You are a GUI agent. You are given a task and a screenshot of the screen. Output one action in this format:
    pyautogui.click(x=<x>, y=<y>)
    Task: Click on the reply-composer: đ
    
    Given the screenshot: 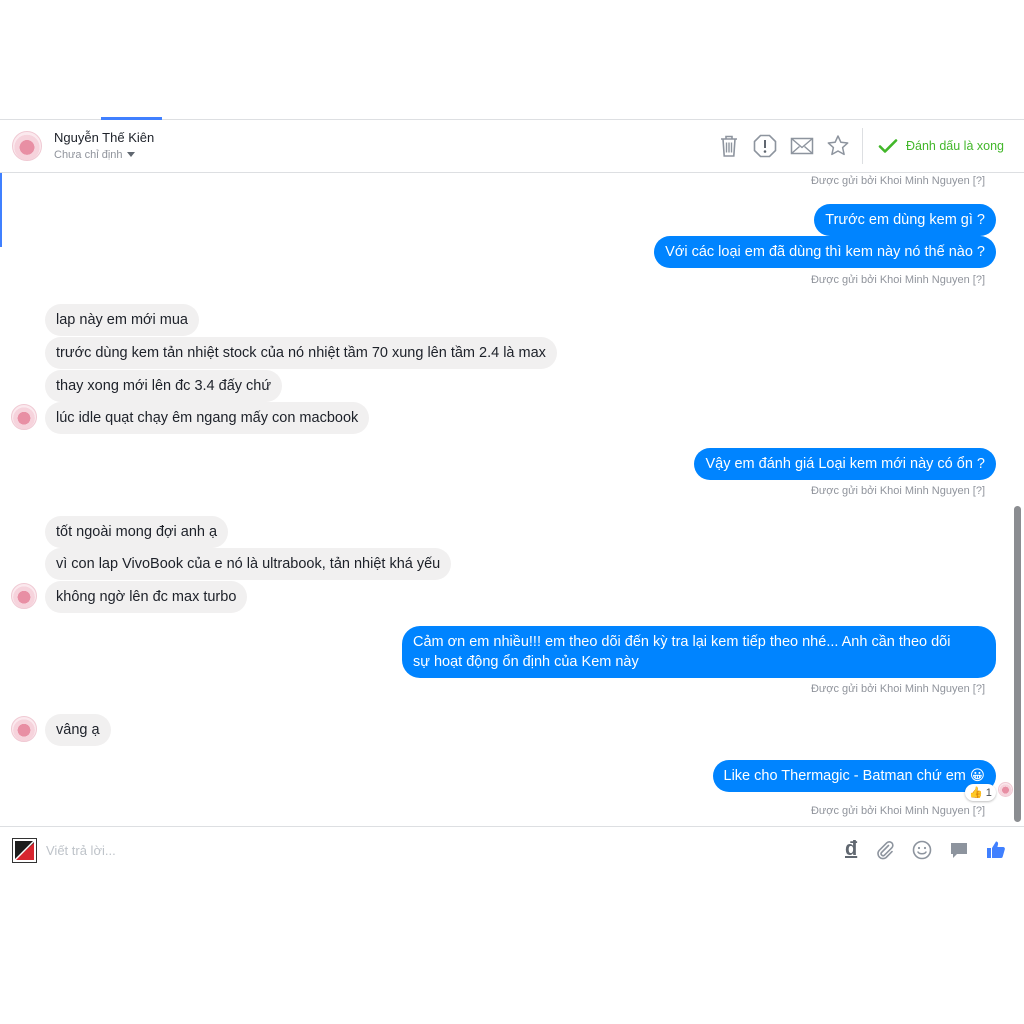 What is the action you would take?
    pyautogui.click(x=512, y=866)
    